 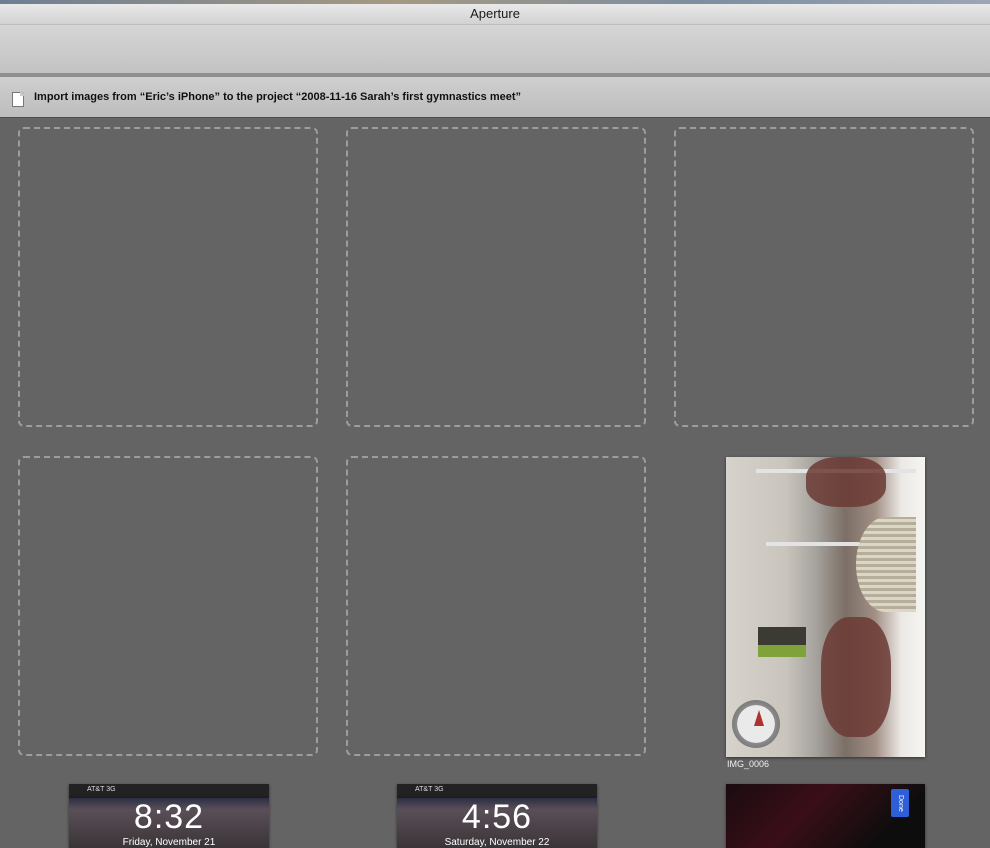 What do you see at coordinates (18, 99) in the screenshot?
I see `document-icon` at bounding box center [18, 99].